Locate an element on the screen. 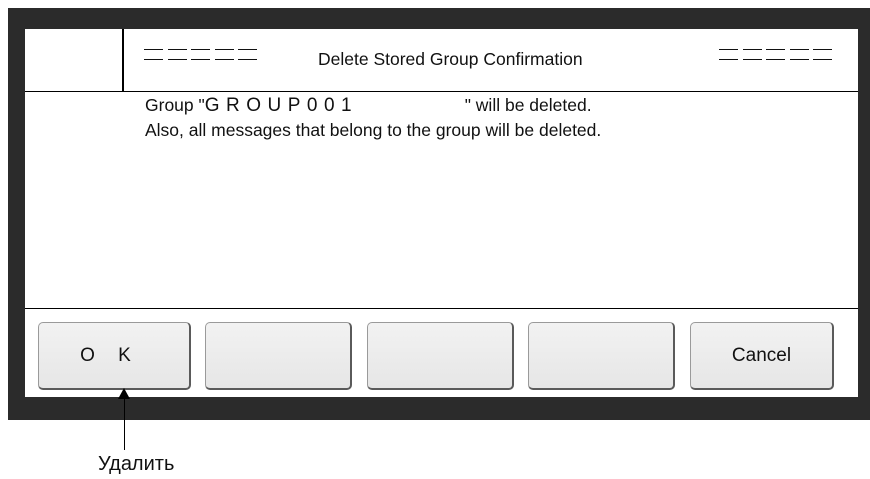  message-prefix: Group " is located at coordinates (175, 105).